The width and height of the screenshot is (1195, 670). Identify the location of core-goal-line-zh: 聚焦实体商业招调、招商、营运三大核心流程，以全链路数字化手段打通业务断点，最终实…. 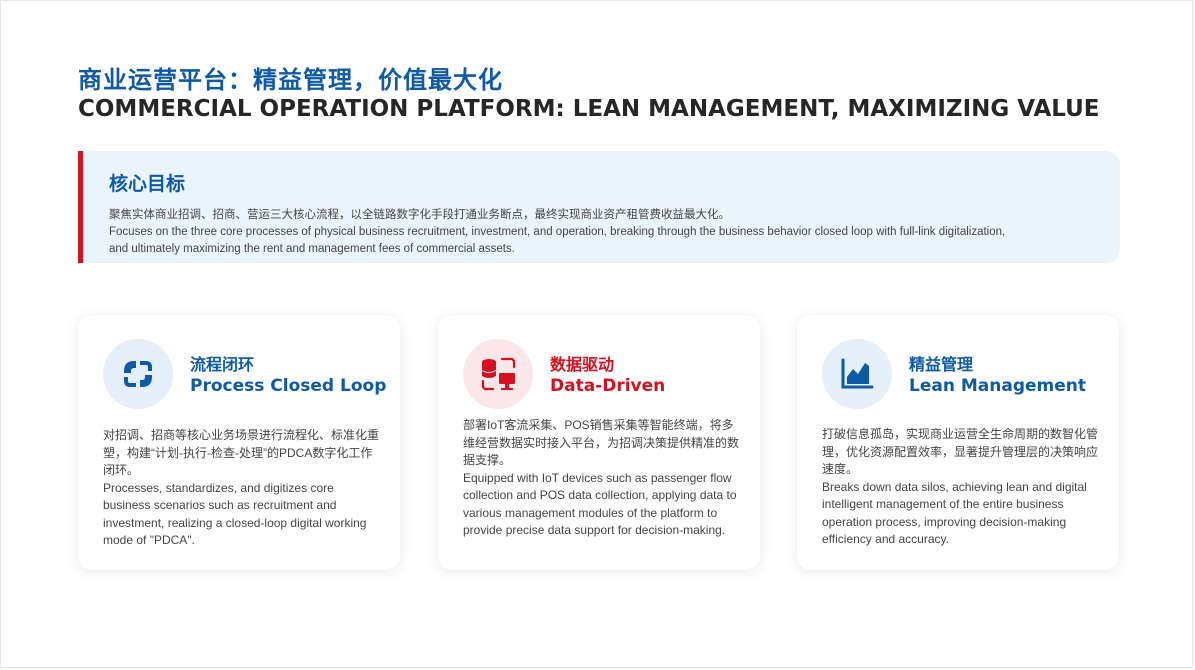
(419, 215).